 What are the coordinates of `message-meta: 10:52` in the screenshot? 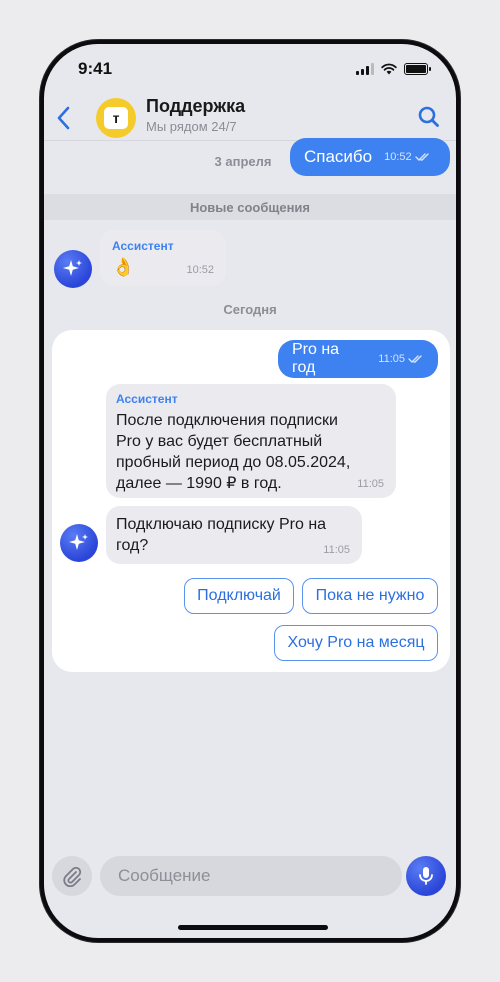 It's located at (407, 157).